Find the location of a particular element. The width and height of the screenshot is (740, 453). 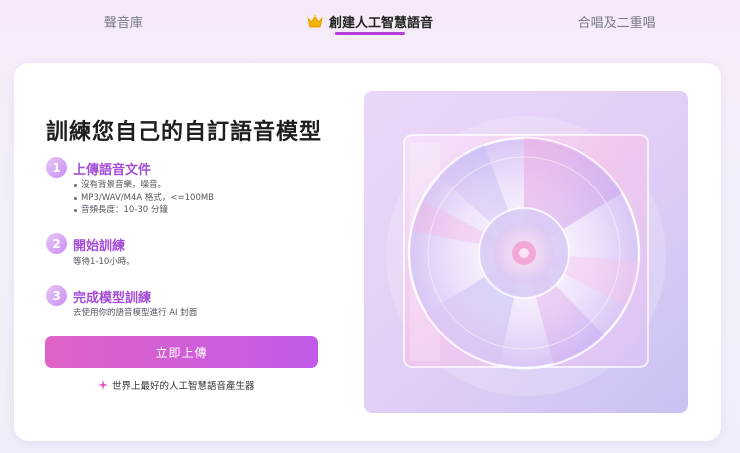

top-tab-bar: 聲音庫 創建人工智慧語音 合唱及二重唱 is located at coordinates (370, 21).